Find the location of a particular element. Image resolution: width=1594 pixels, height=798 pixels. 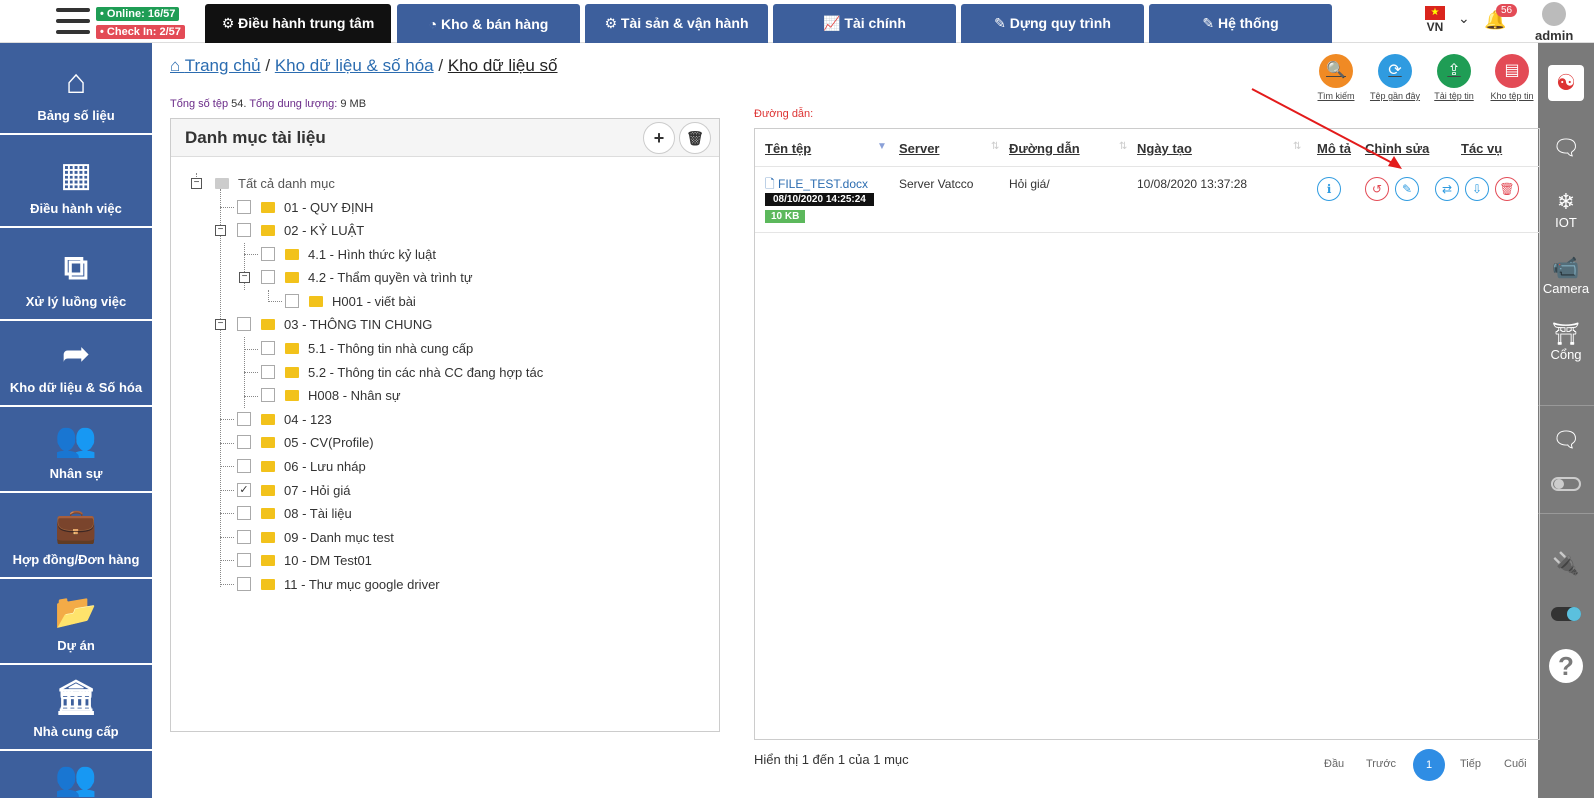

annotation-arrow is located at coordinates (1326, 128).